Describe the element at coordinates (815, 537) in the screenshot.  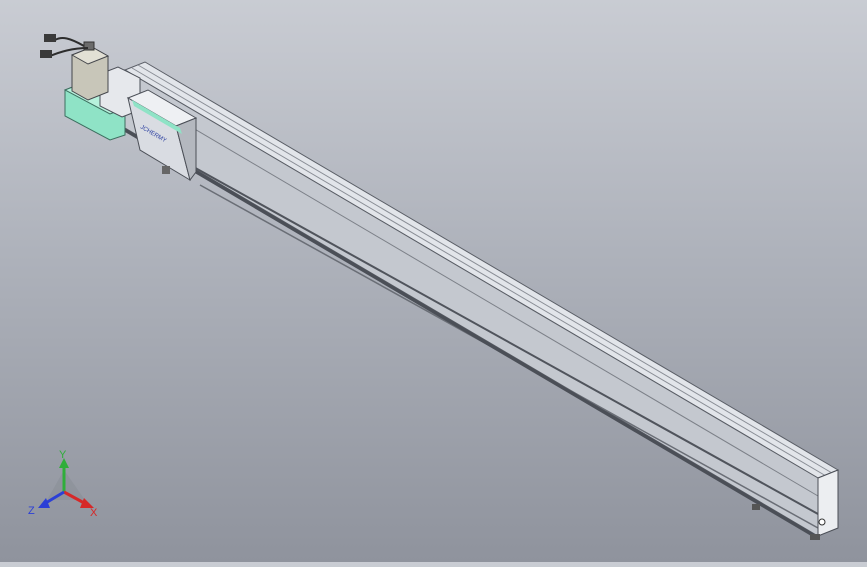
I see `end-cap-foot` at that location.